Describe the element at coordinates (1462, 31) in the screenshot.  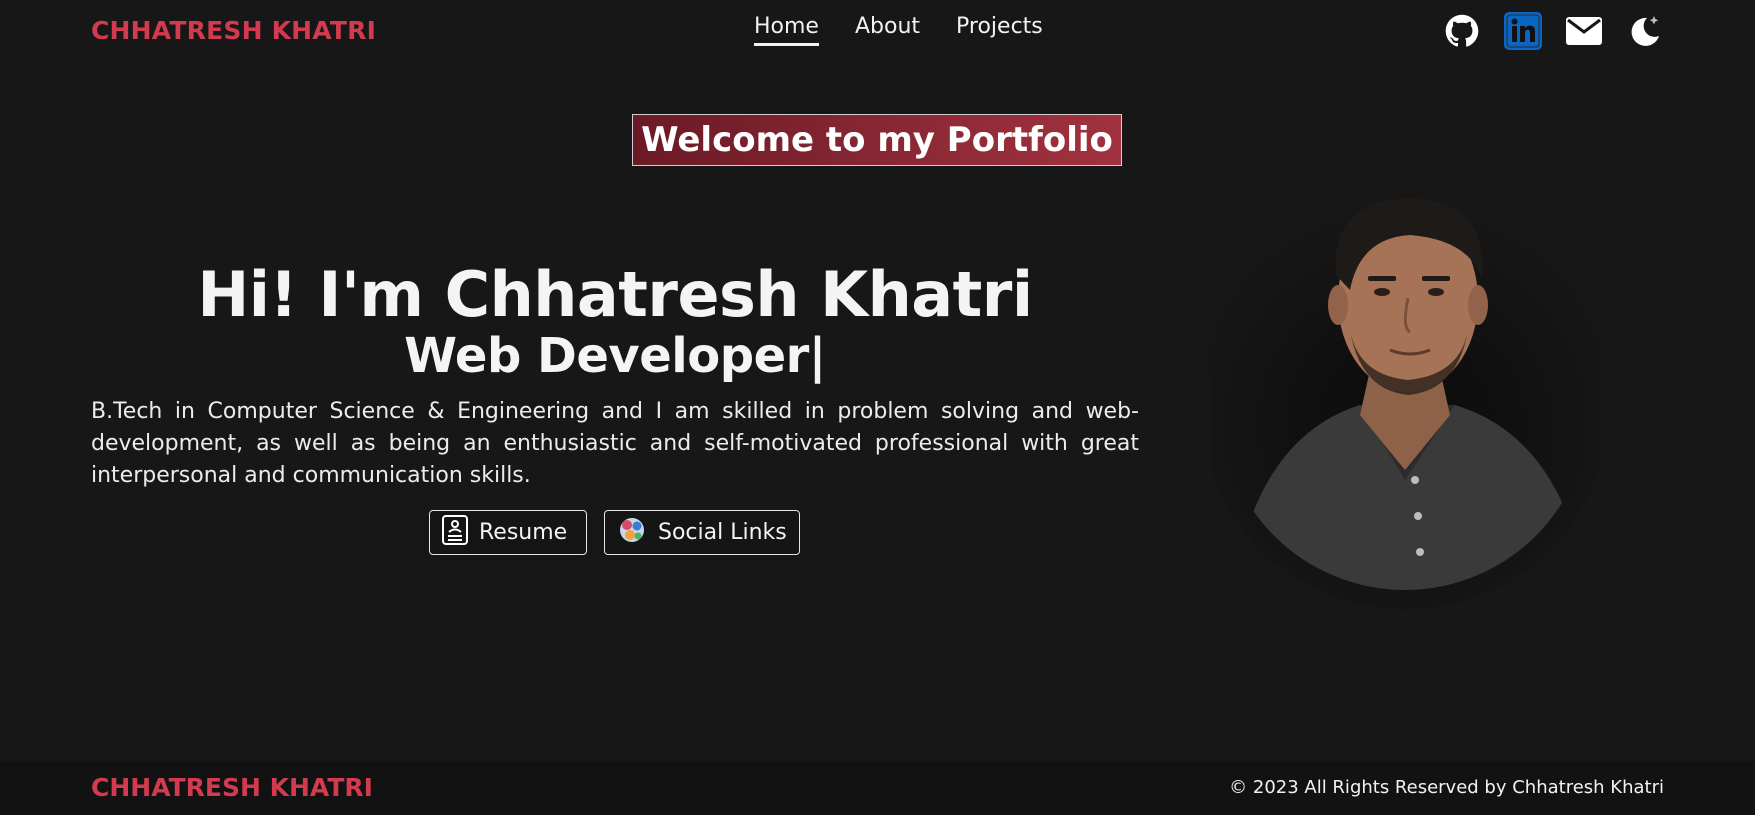
I see `github-icon` at that location.